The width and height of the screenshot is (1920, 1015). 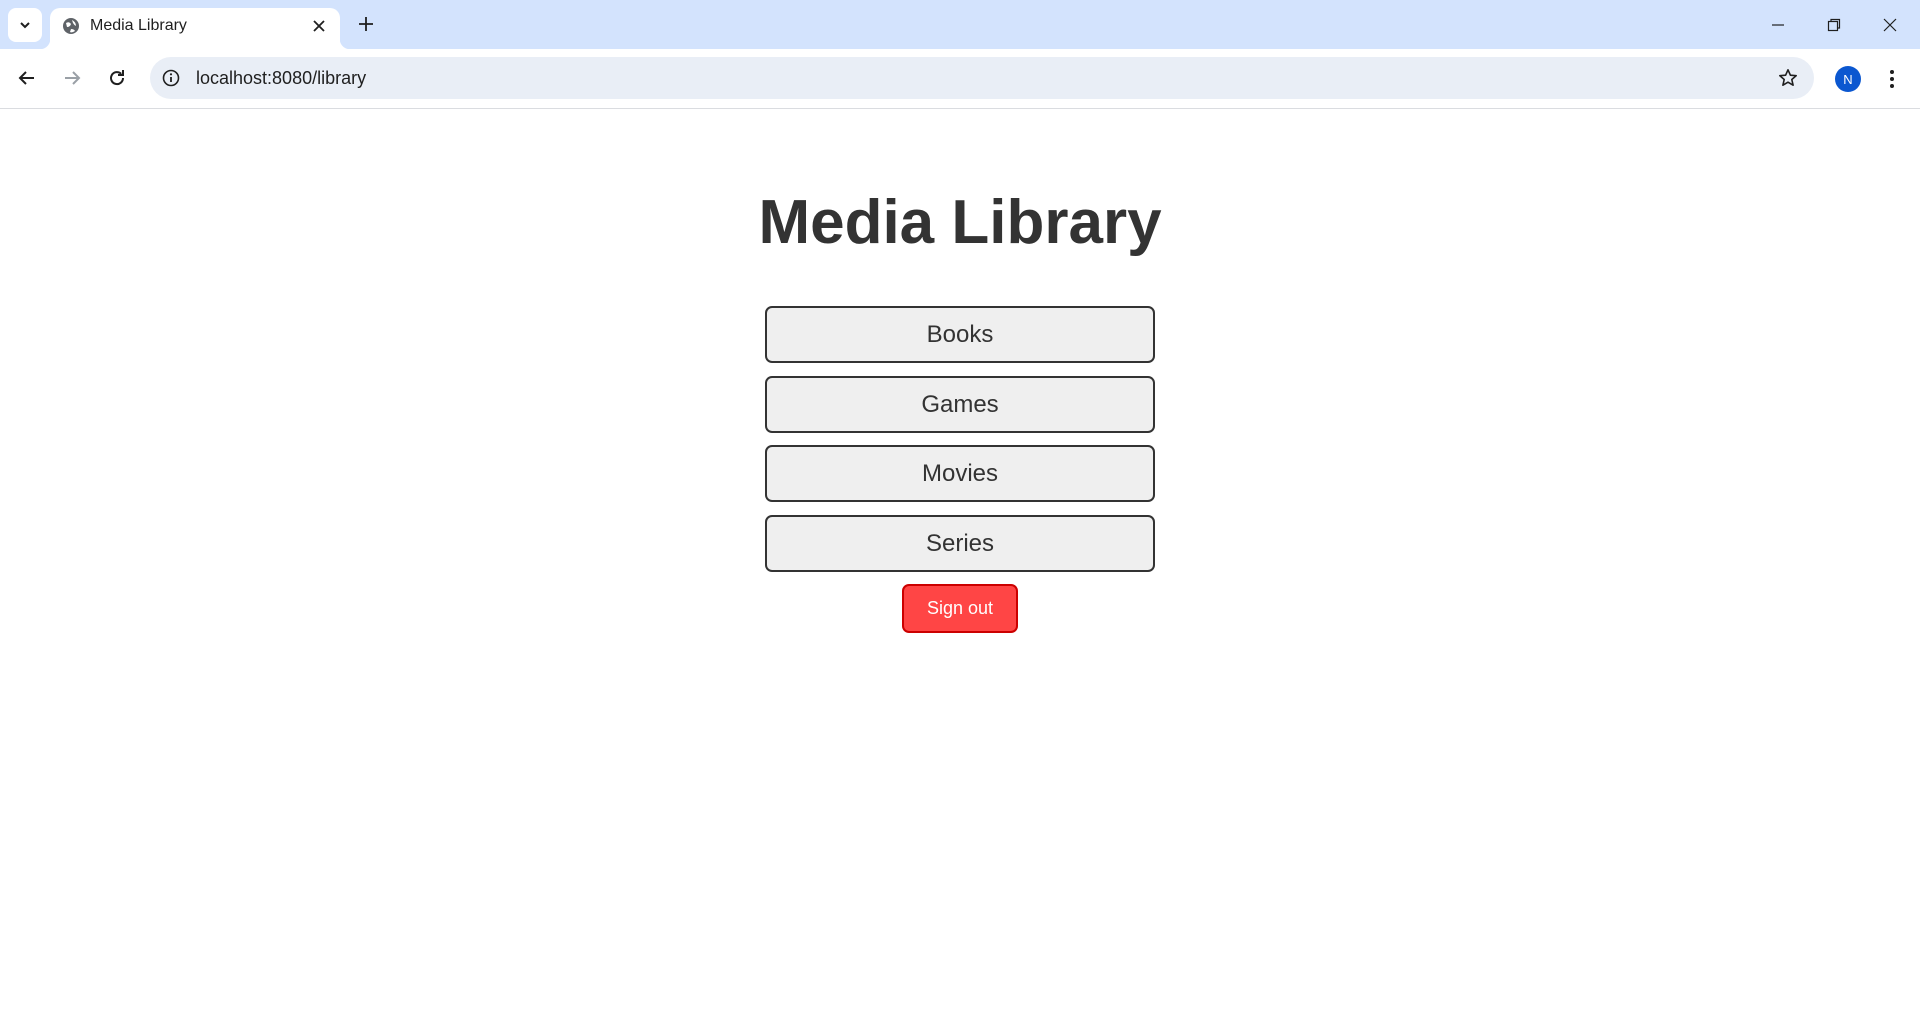 What do you see at coordinates (982, 78) in the screenshot?
I see `address-bar: localhost:8080/library` at bounding box center [982, 78].